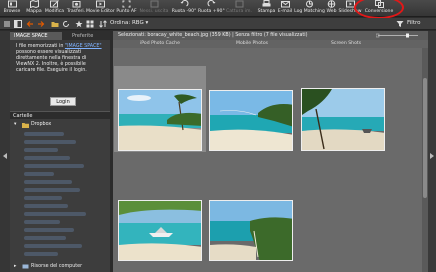 The image size is (436, 272). I want to click on forward-arrow-icon, so click(41, 24).